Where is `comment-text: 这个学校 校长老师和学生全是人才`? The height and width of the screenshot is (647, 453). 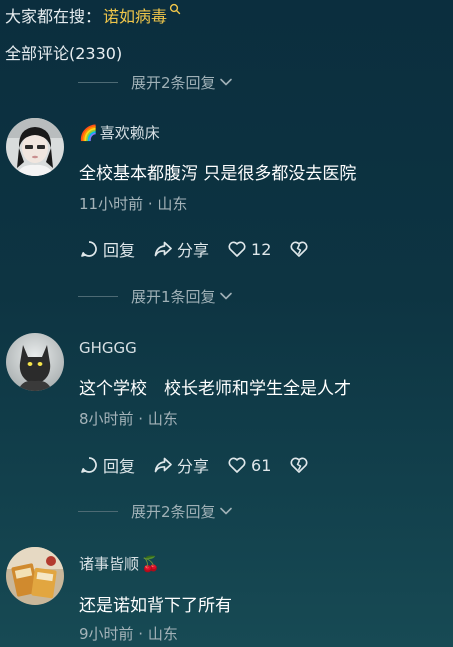 comment-text: 这个学校 校长老师和学生全是人才 is located at coordinates (215, 389).